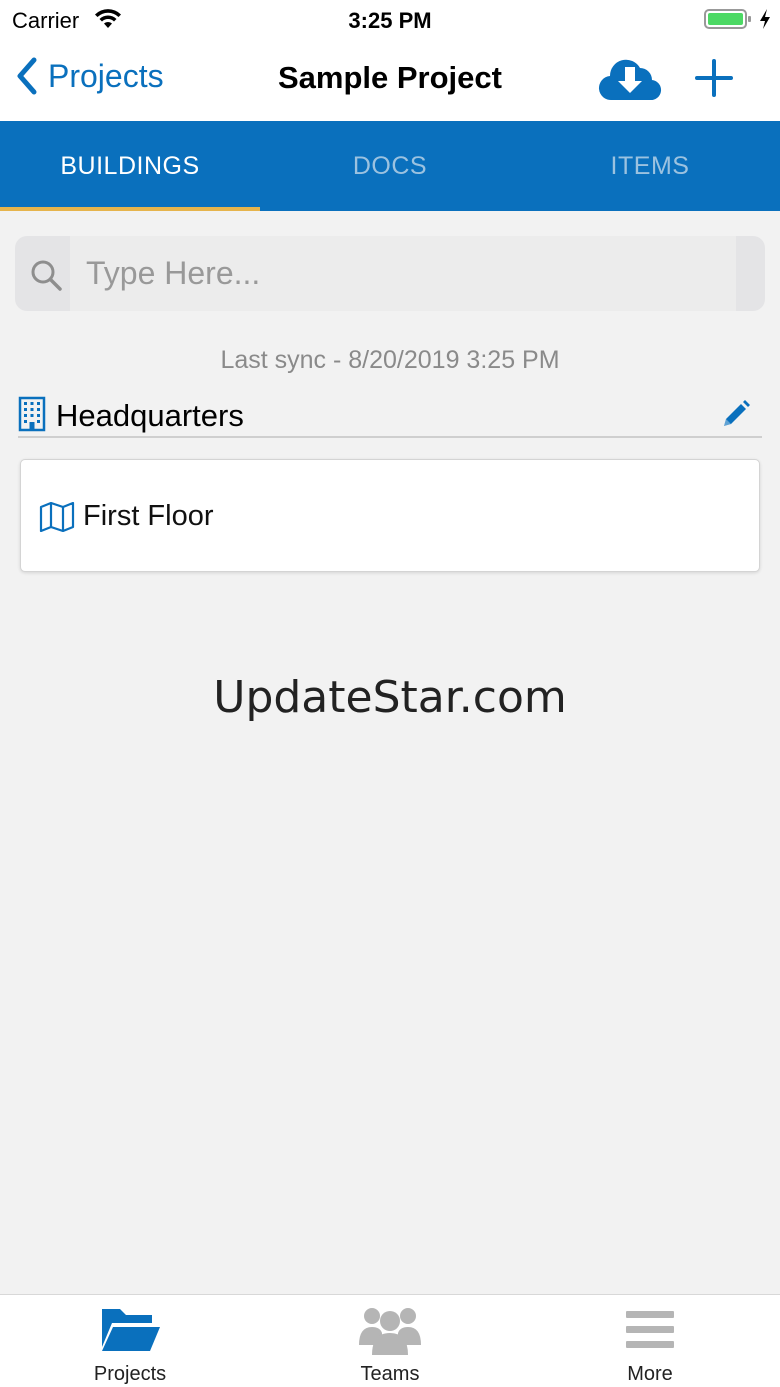 This screenshot has width=780, height=1387. I want to click on building-header: Headquarters, so click(390, 416).